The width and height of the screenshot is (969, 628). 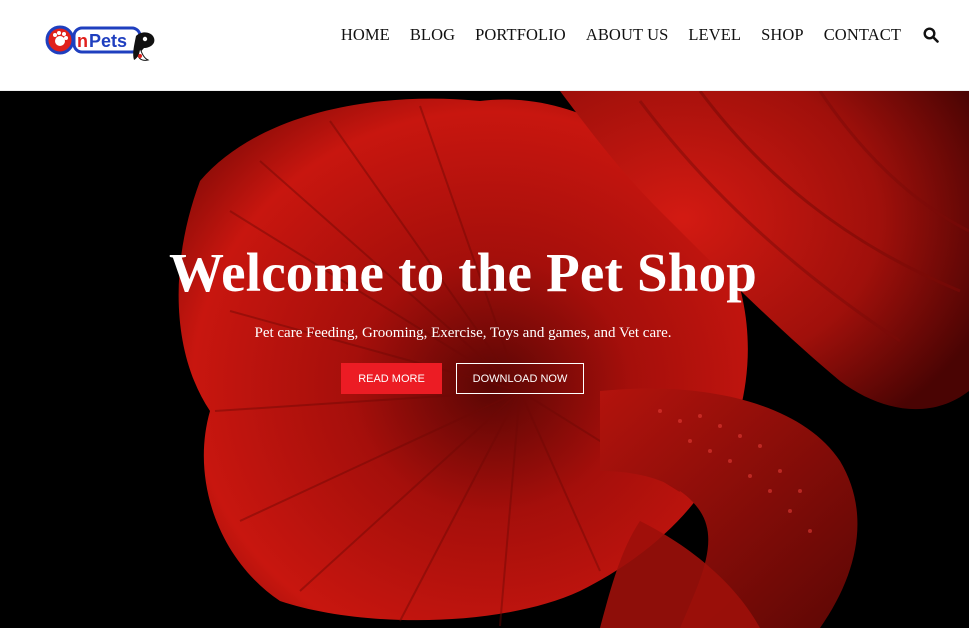 What do you see at coordinates (391, 378) in the screenshot?
I see `read-more-button: READ MORE` at bounding box center [391, 378].